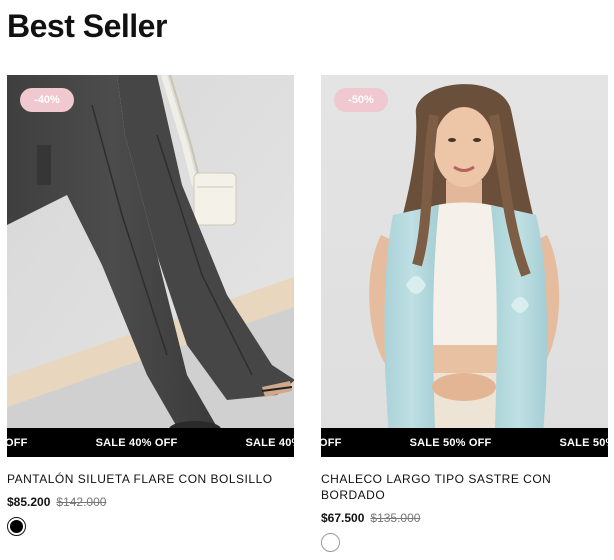 The height and width of the screenshot is (560, 614). Describe the element at coordinates (361, 100) in the screenshot. I see `discount-badge: -50%` at that location.